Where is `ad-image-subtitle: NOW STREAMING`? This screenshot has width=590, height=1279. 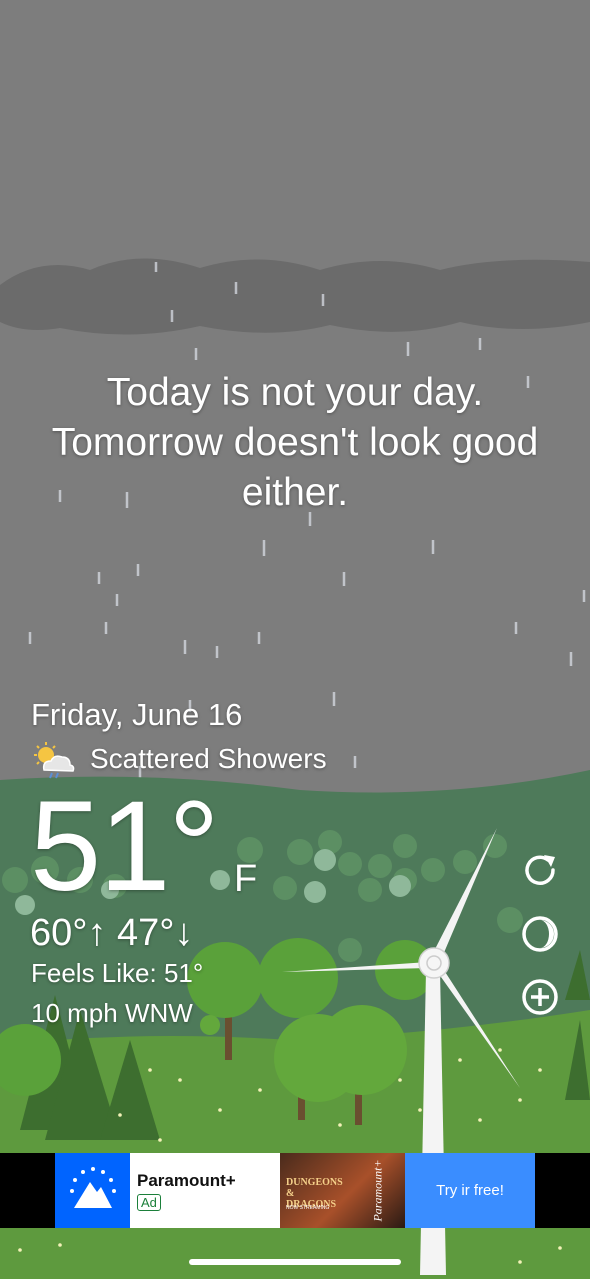
ad-image-subtitle: NOW STREAMING is located at coordinates (308, 1208).